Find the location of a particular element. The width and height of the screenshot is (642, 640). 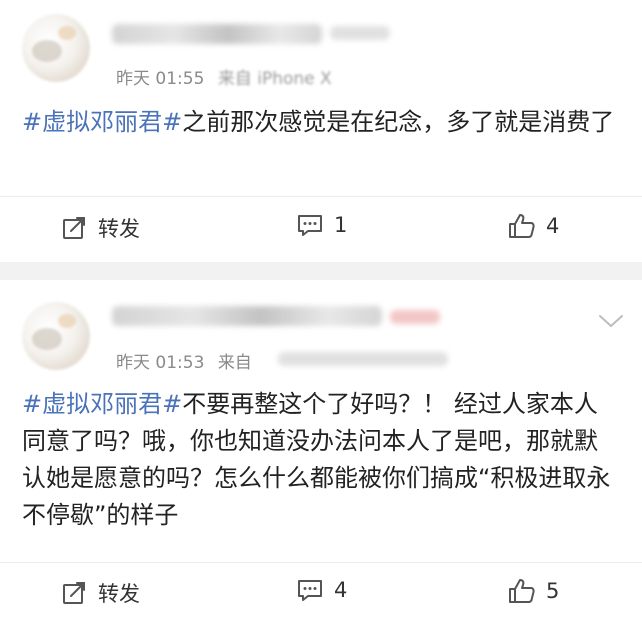

post-meta: 昨天 01:53 来自 is located at coordinates (184, 360).